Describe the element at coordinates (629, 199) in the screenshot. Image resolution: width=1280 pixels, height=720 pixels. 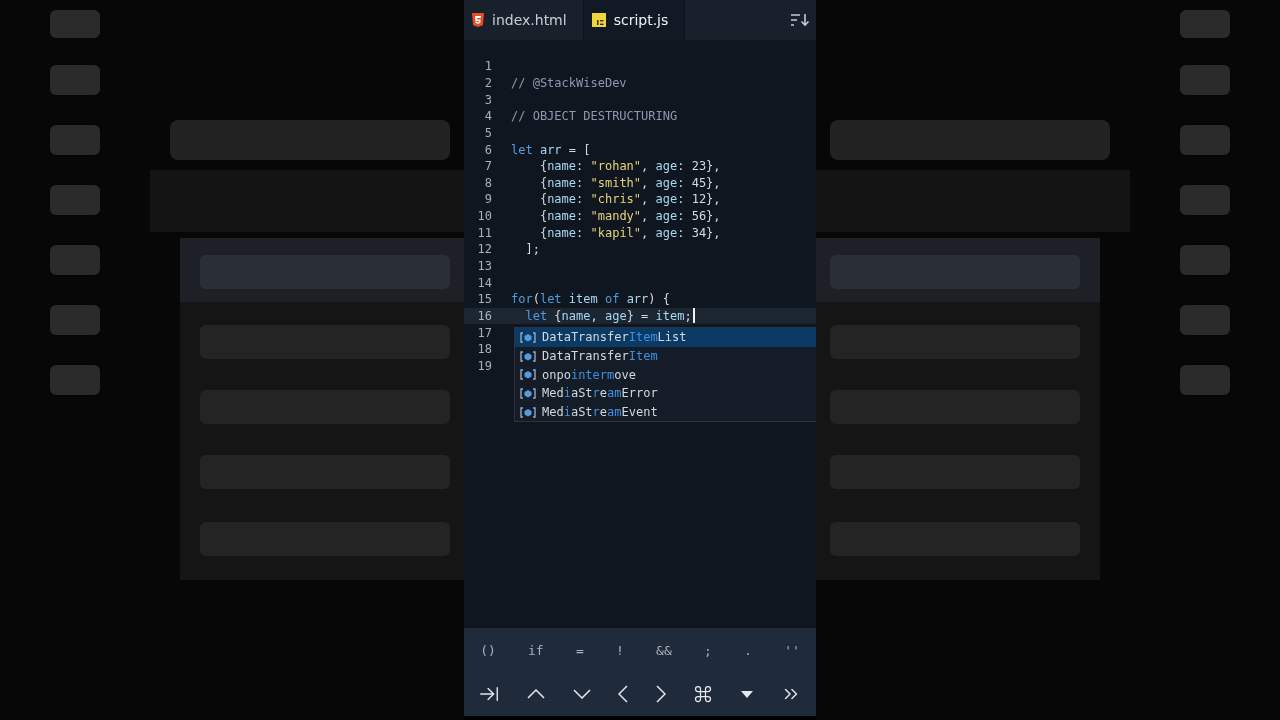
I see `code-line: {name: "chris", age: 12},` at that location.